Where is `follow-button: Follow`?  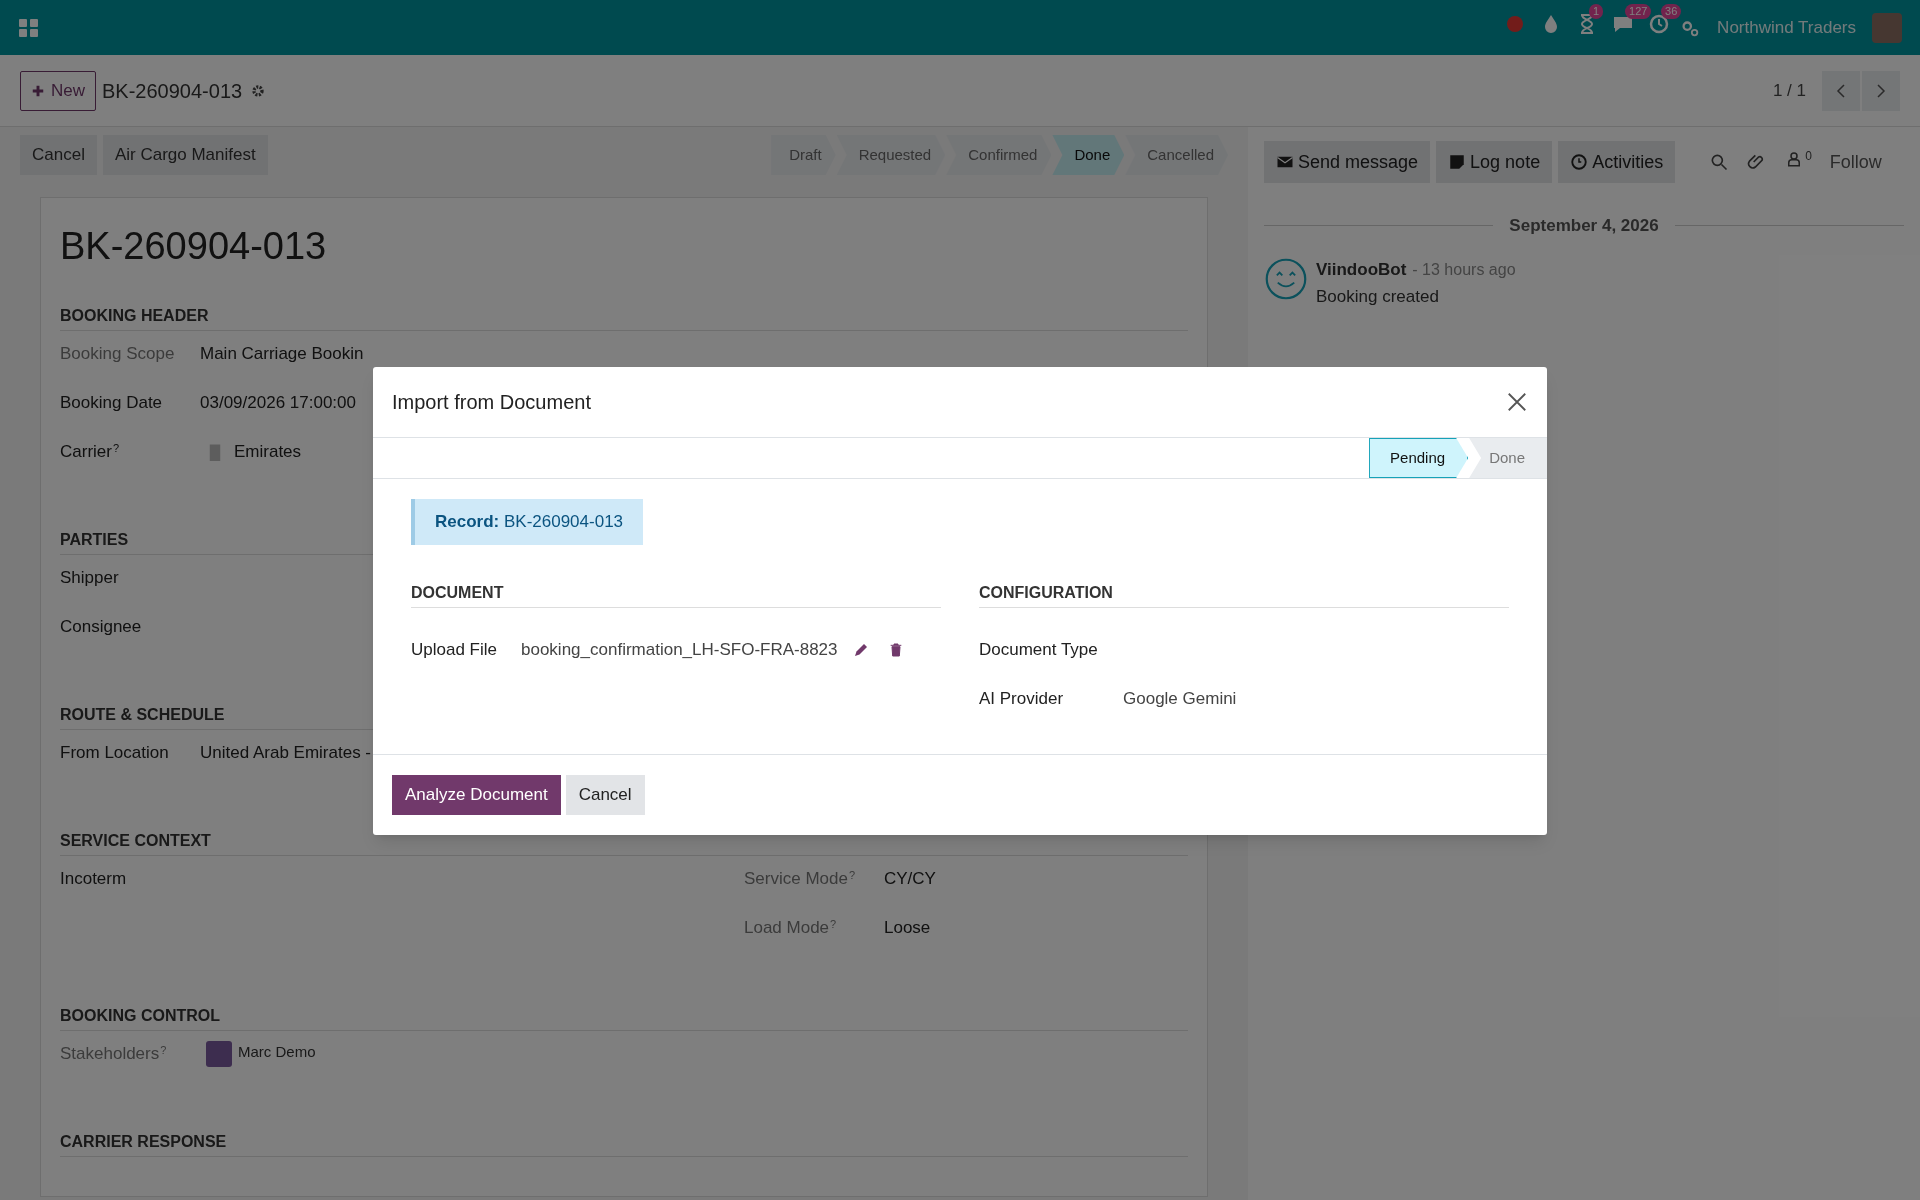
follow-button: Follow is located at coordinates (1855, 162).